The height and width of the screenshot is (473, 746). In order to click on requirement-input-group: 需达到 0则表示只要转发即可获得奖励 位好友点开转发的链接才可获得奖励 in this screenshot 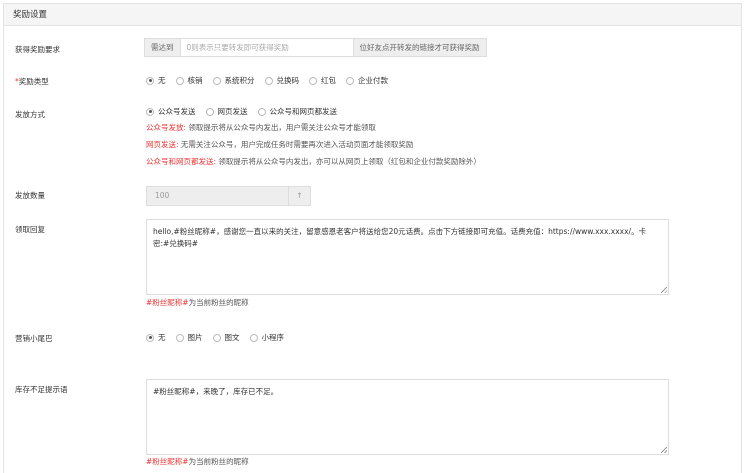, I will do `click(315, 47)`.